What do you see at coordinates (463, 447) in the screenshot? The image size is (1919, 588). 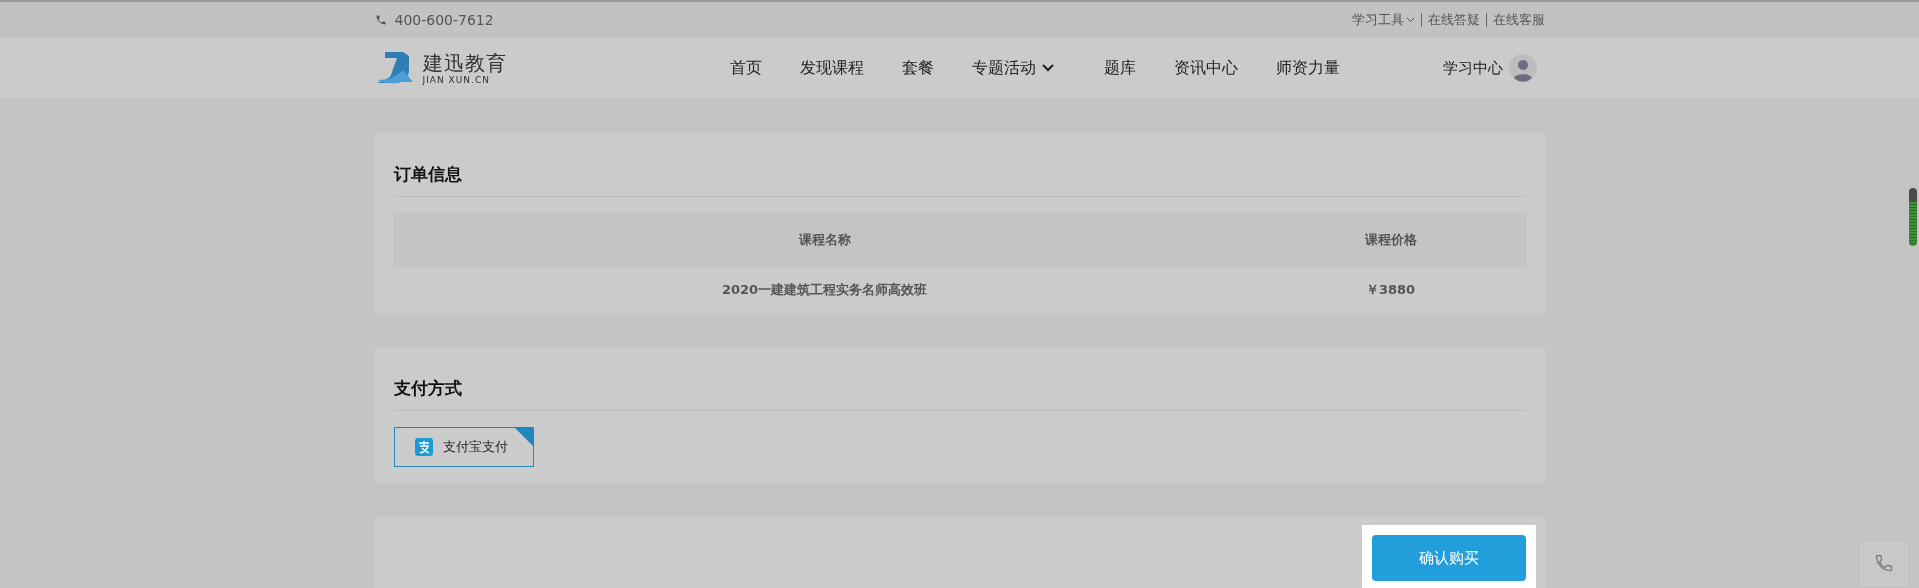 I see `payment-option: 支付宝支付` at bounding box center [463, 447].